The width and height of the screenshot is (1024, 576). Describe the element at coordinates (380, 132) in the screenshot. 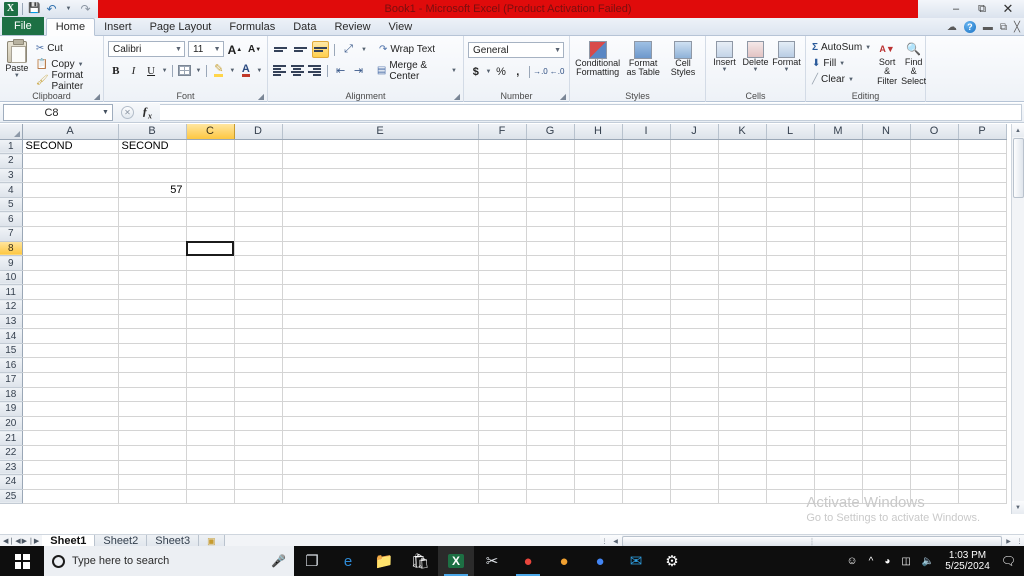

I see `column-header-e: E` at that location.